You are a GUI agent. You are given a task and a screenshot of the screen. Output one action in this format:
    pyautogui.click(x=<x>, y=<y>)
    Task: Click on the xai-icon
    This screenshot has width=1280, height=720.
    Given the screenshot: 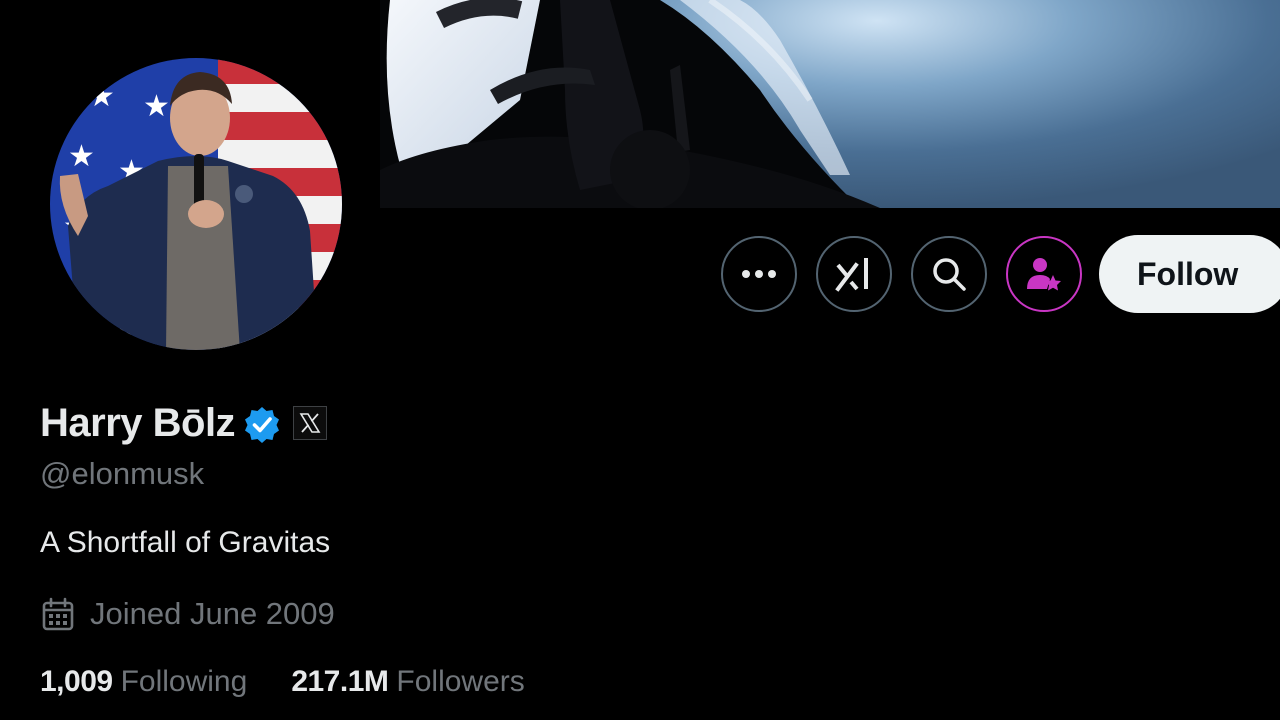 What is the action you would take?
    pyautogui.click(x=851, y=275)
    